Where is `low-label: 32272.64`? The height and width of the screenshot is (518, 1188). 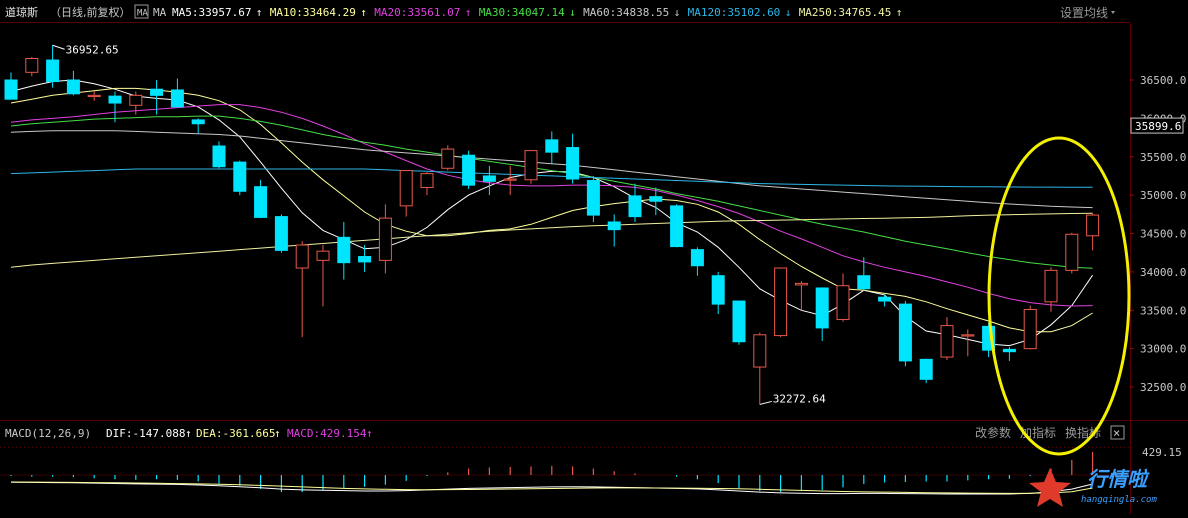 low-label: 32272.64 is located at coordinates (799, 398).